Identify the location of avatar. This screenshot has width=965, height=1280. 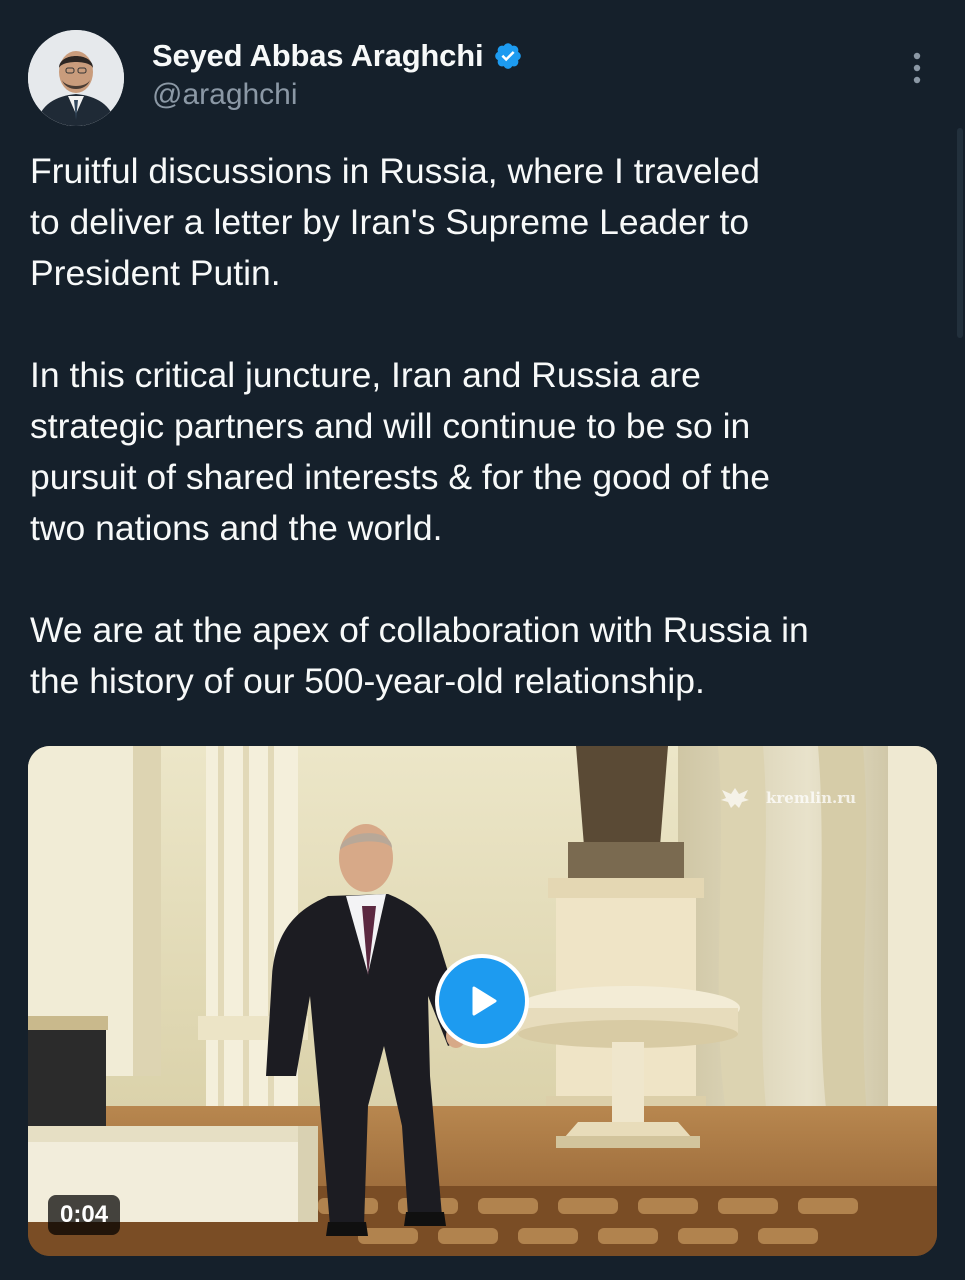
(76, 78).